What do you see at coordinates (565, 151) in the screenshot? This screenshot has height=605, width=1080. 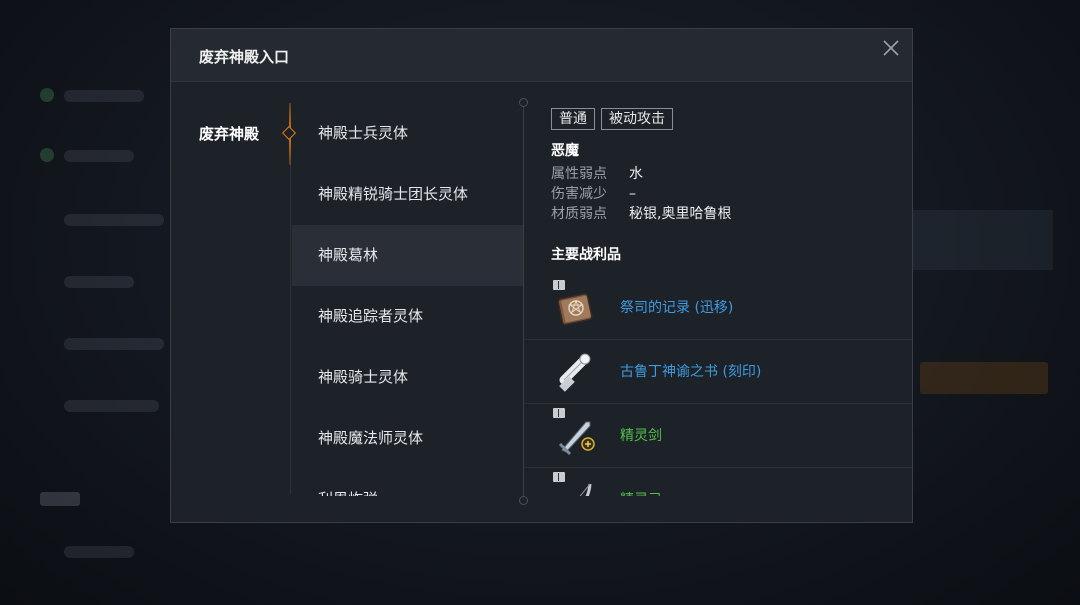 I see `monster-race: 恶魔` at bounding box center [565, 151].